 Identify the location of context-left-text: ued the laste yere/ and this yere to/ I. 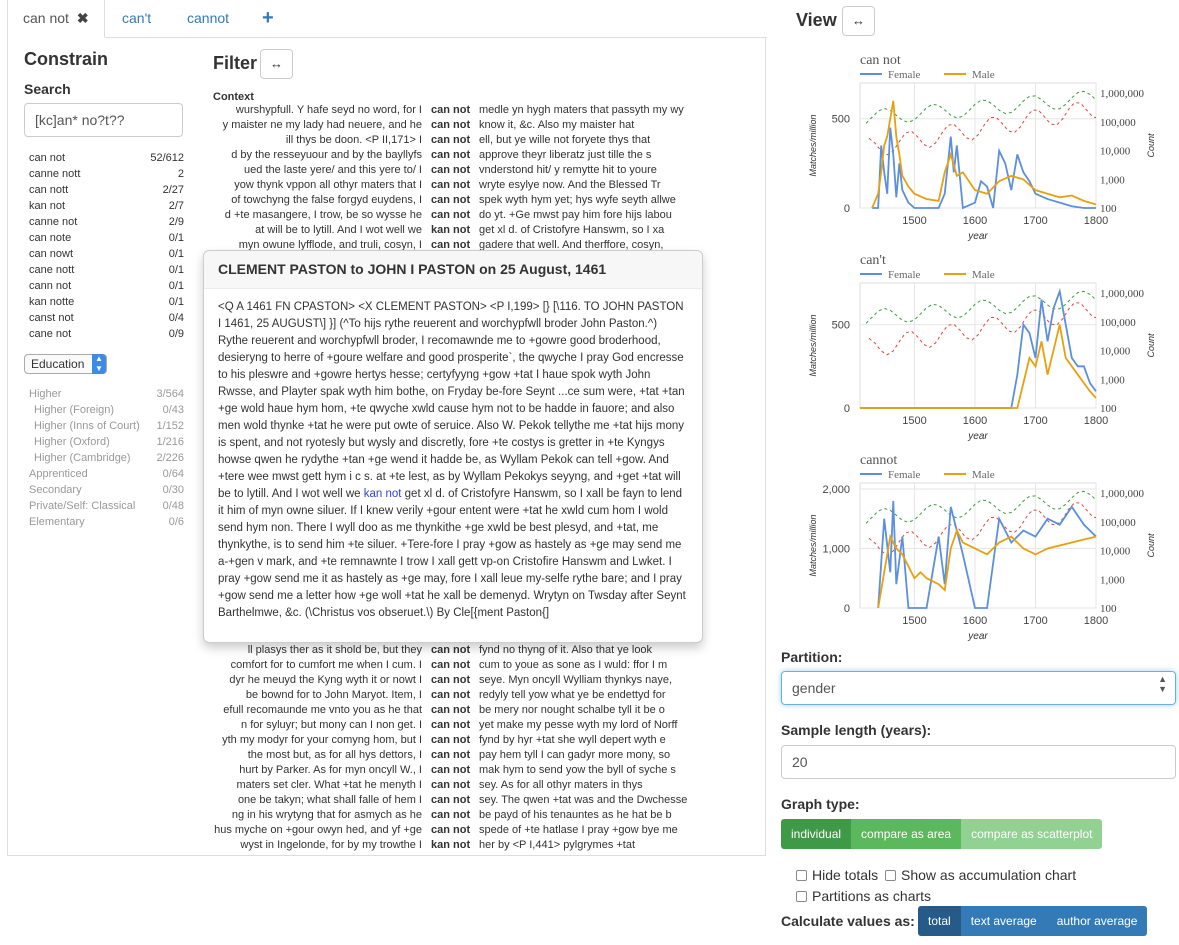
(333, 170).